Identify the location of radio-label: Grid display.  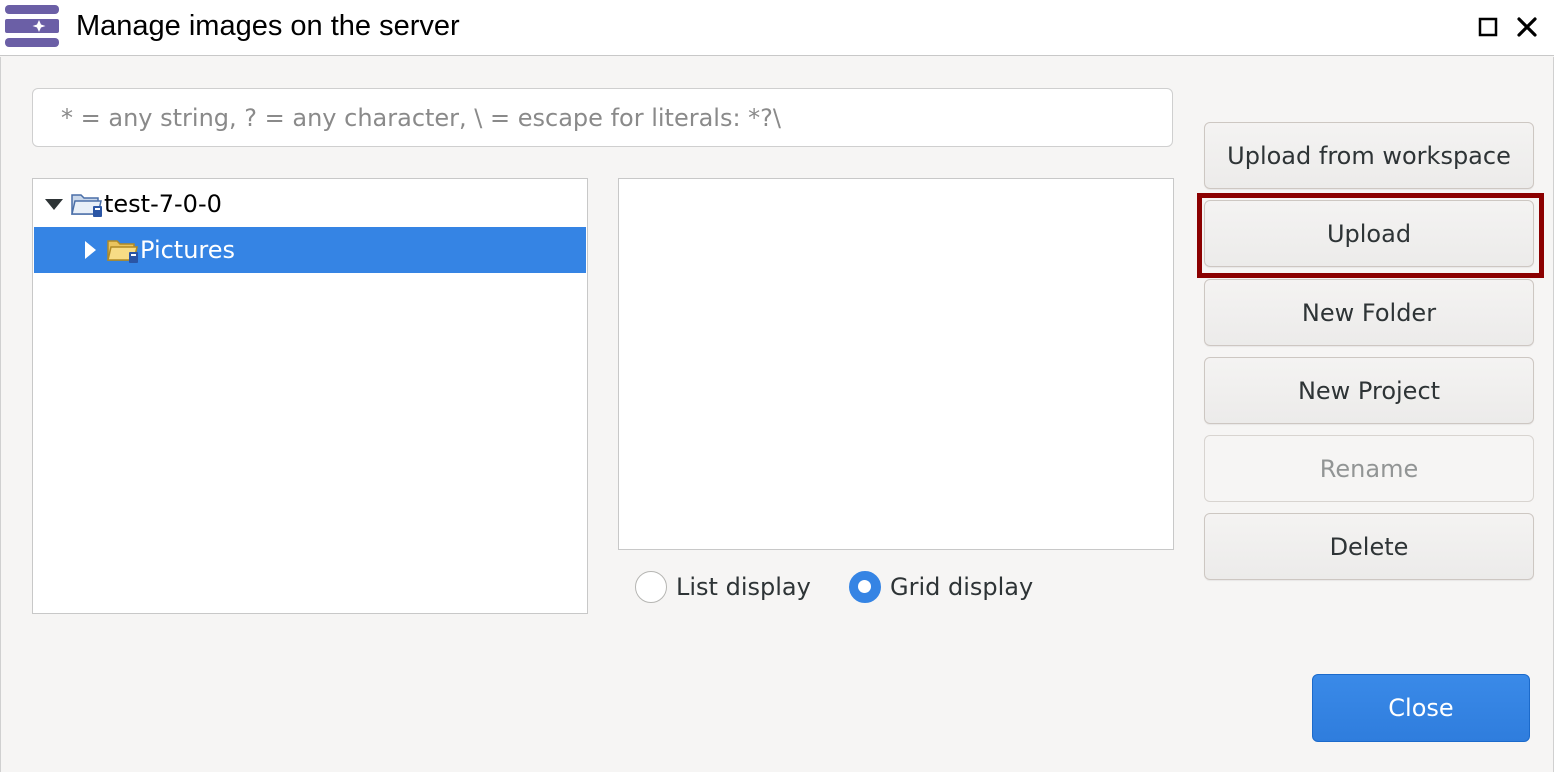
(962, 587).